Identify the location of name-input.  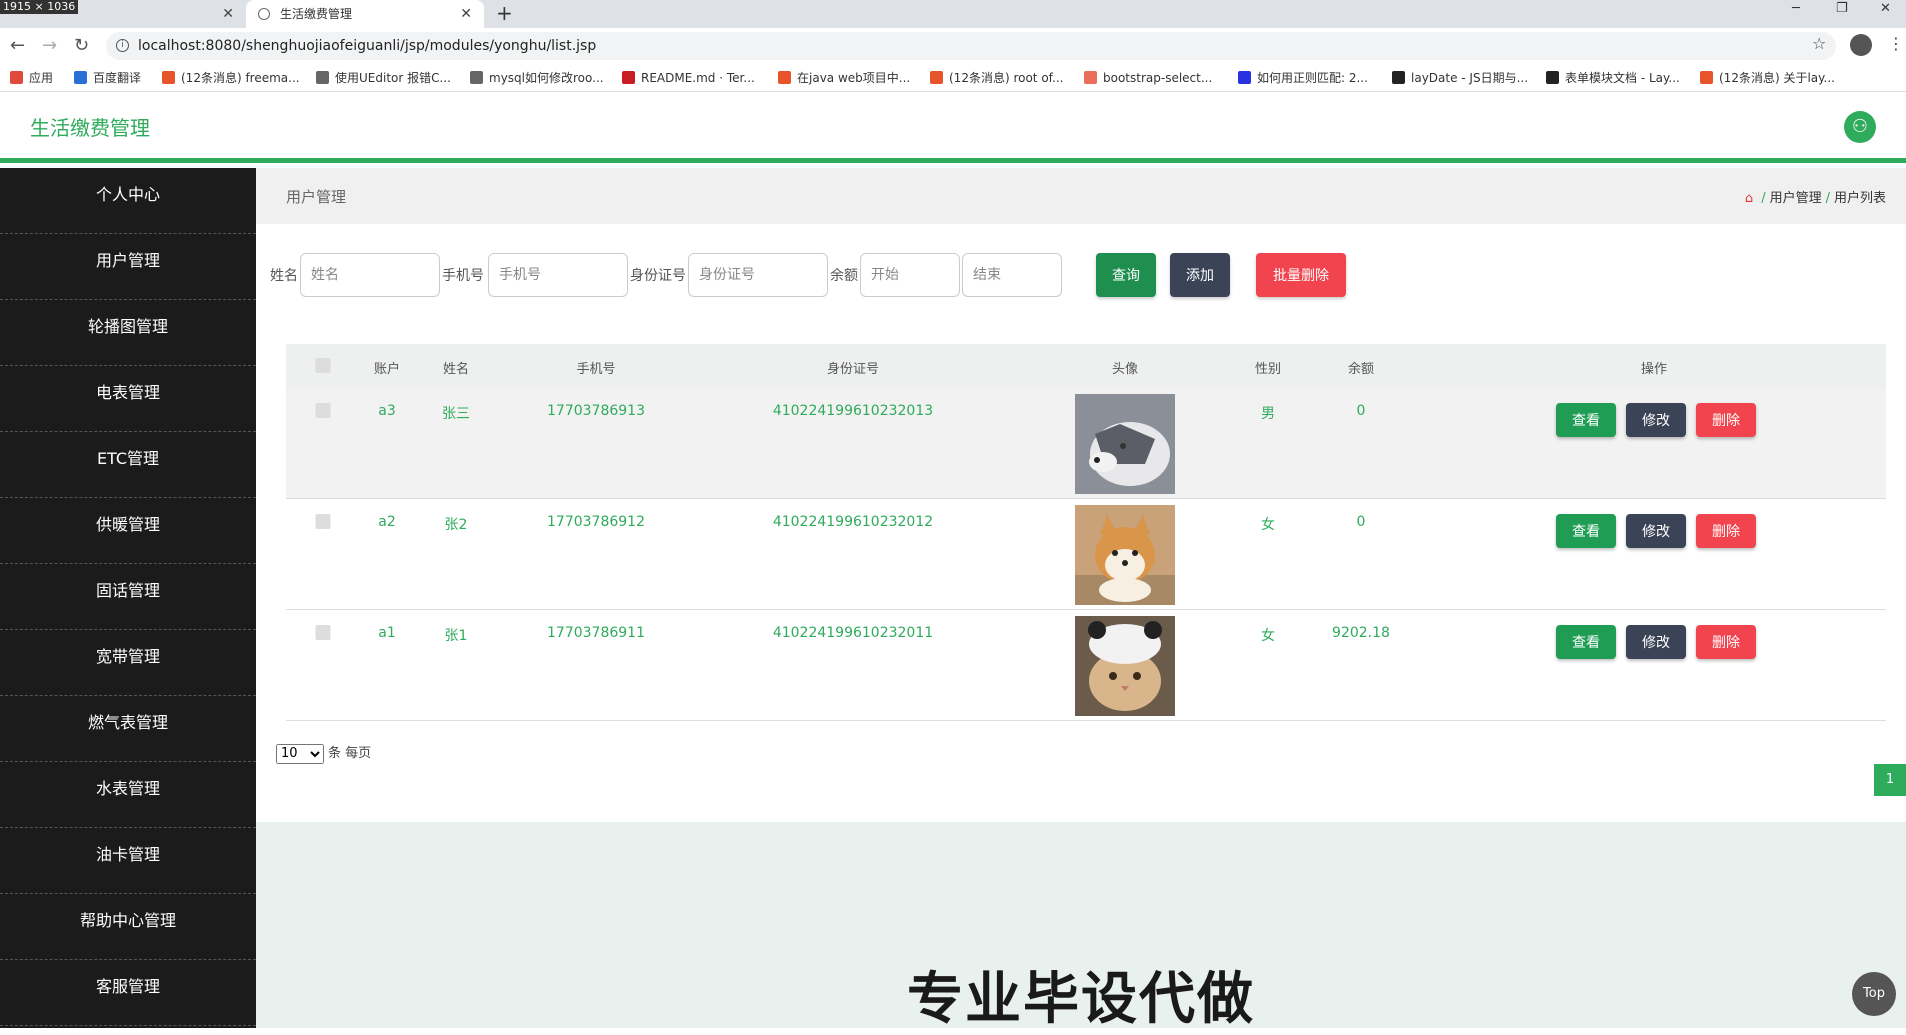
(370, 275).